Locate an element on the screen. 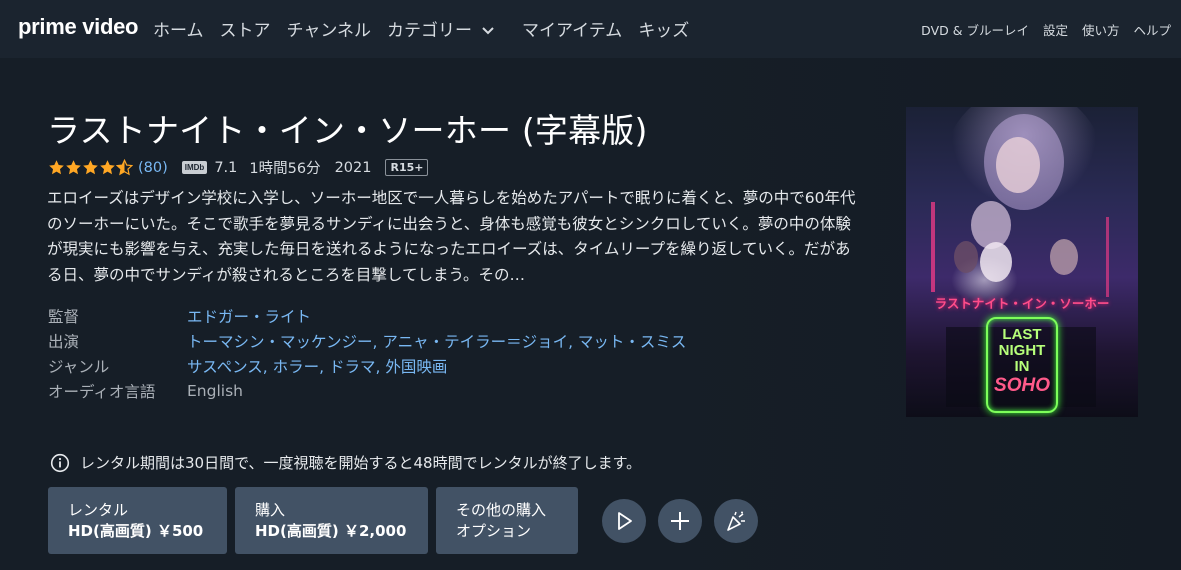  neon-word: IN is located at coordinates (1022, 366).